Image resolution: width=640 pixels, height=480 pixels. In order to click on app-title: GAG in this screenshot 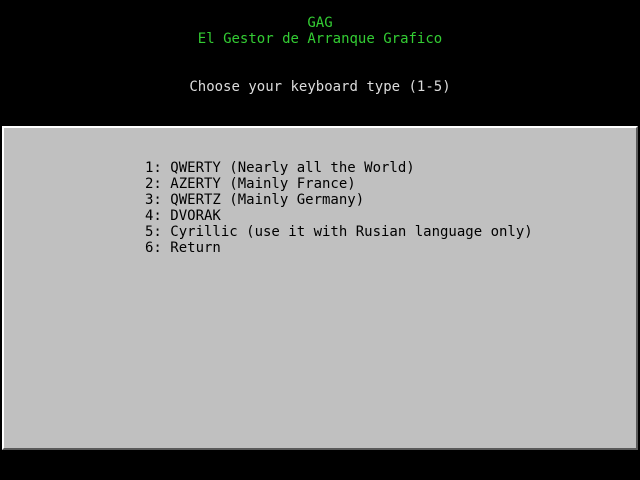, I will do `click(320, 23)`.